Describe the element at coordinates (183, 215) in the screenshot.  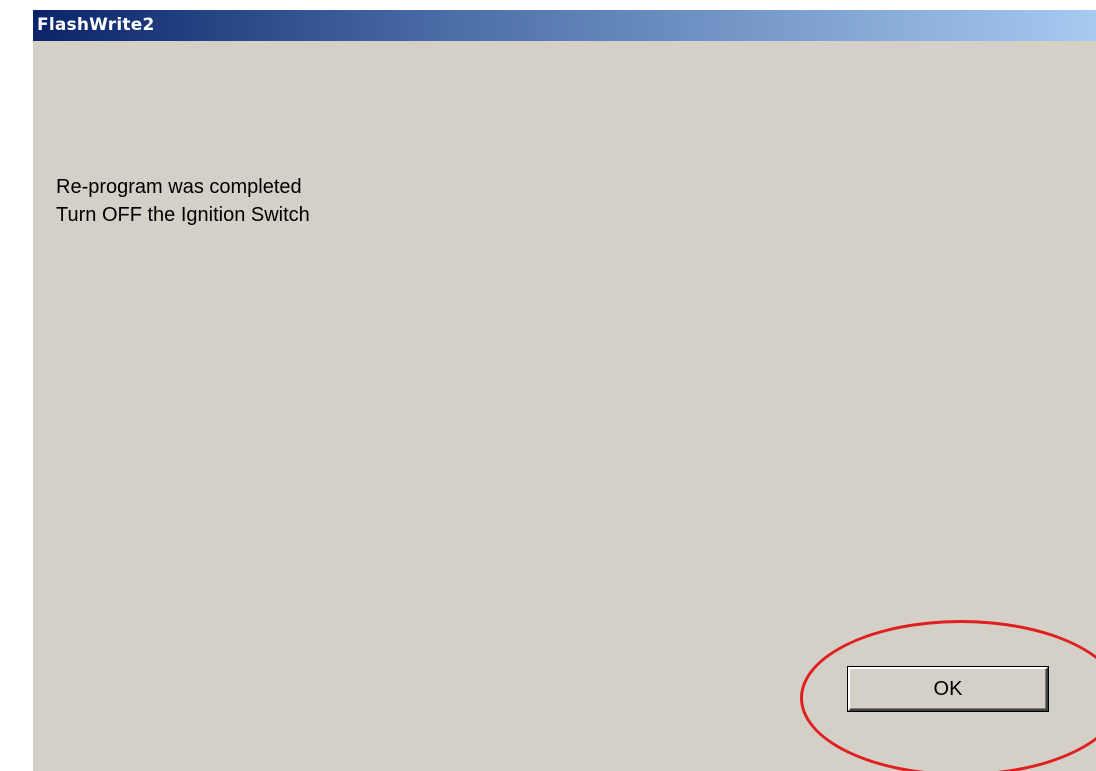
I see `message-line-instruction: Turn OFF the Ignition Switch` at that location.